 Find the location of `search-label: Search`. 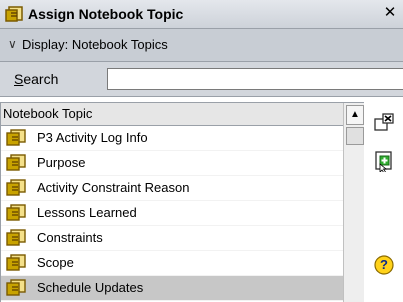

search-label: Search is located at coordinates (36, 79).